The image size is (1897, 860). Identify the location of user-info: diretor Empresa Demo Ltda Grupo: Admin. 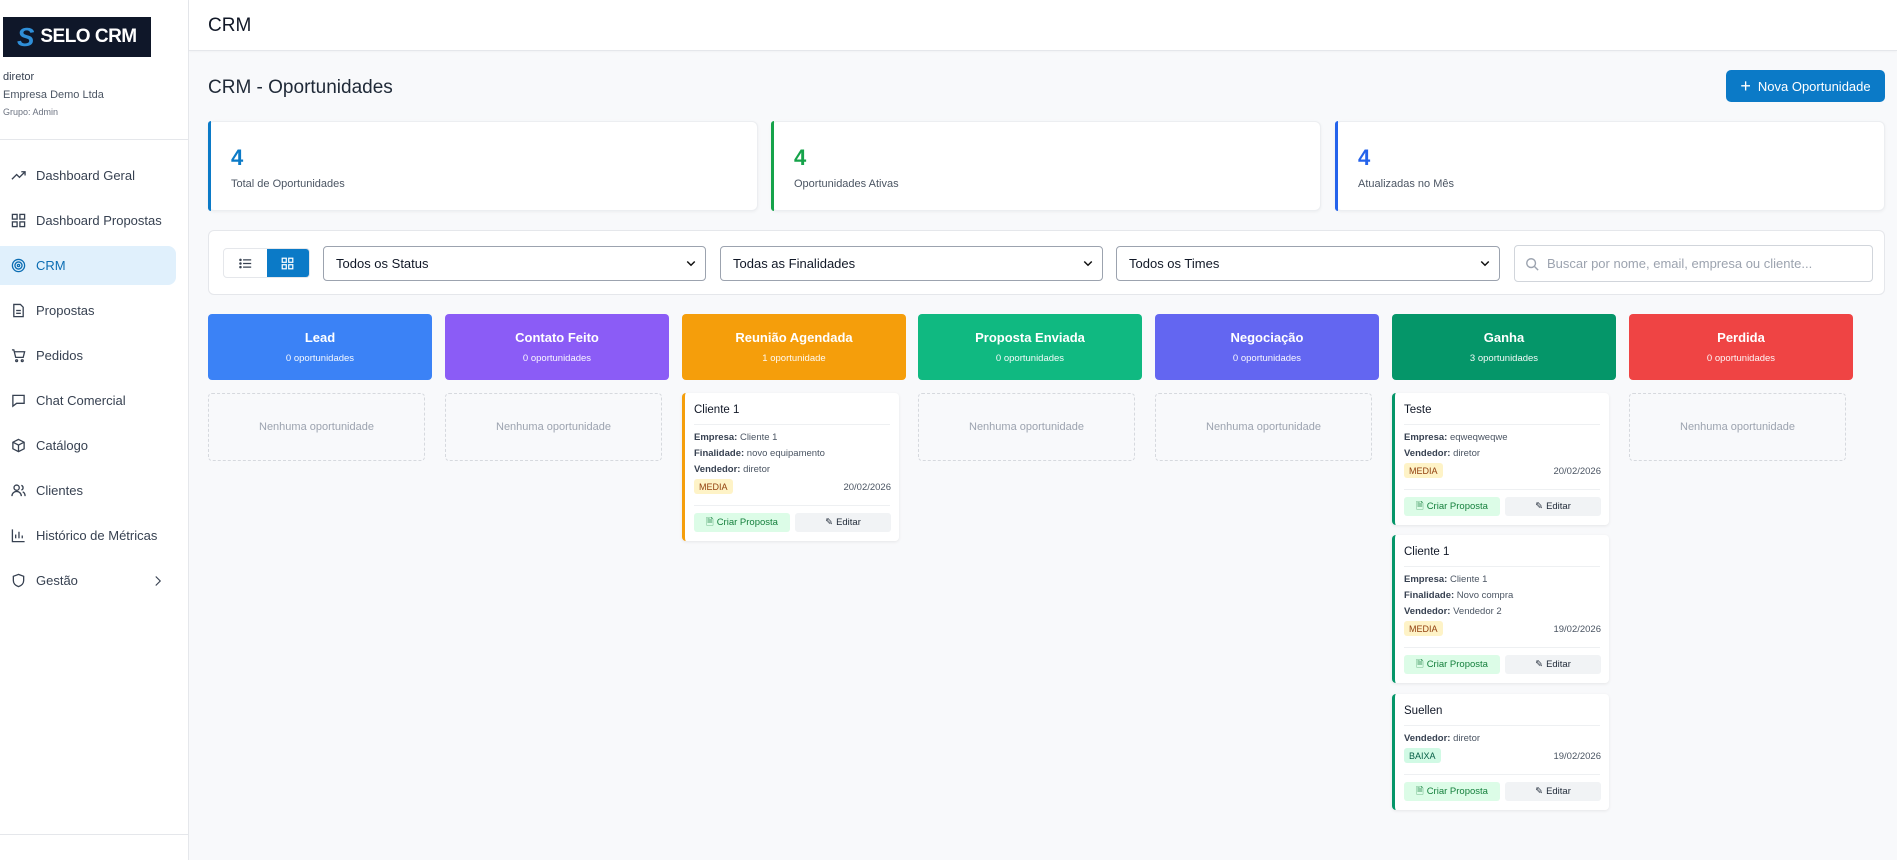
(53, 94).